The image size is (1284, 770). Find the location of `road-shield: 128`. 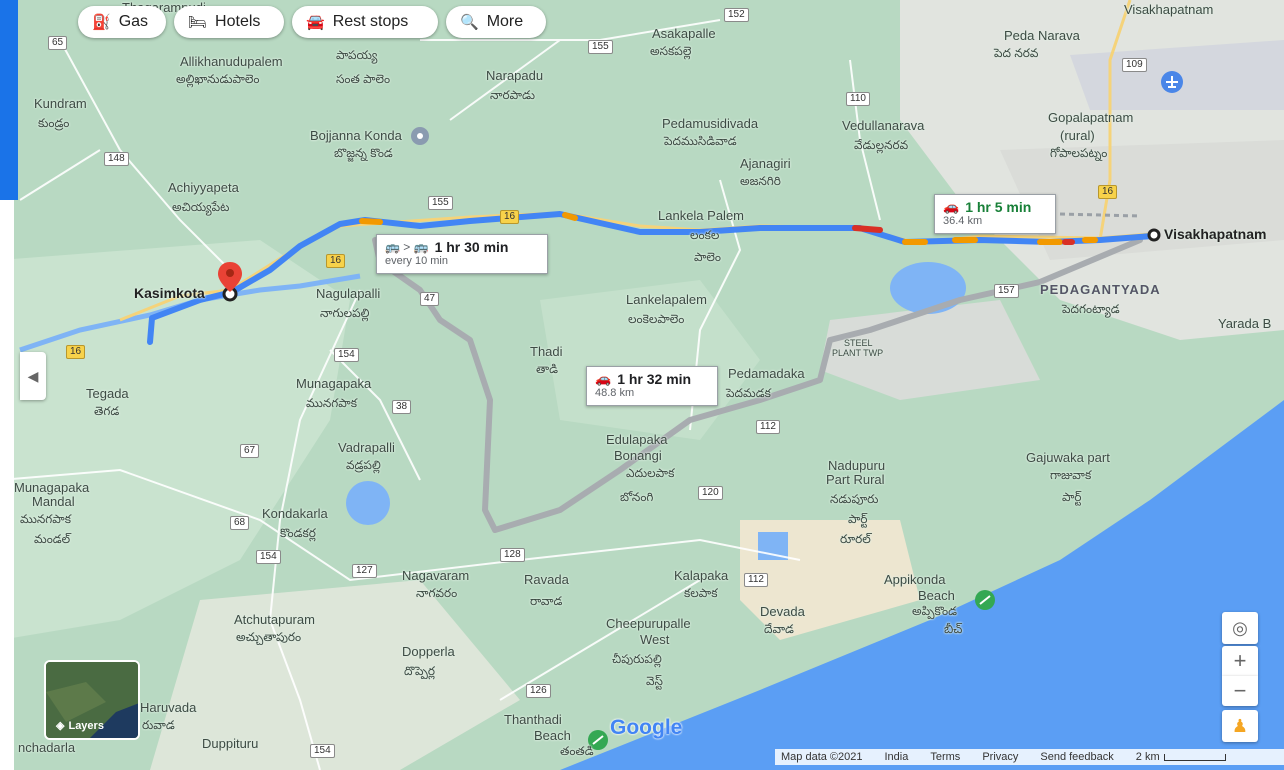

road-shield: 128 is located at coordinates (512, 555).